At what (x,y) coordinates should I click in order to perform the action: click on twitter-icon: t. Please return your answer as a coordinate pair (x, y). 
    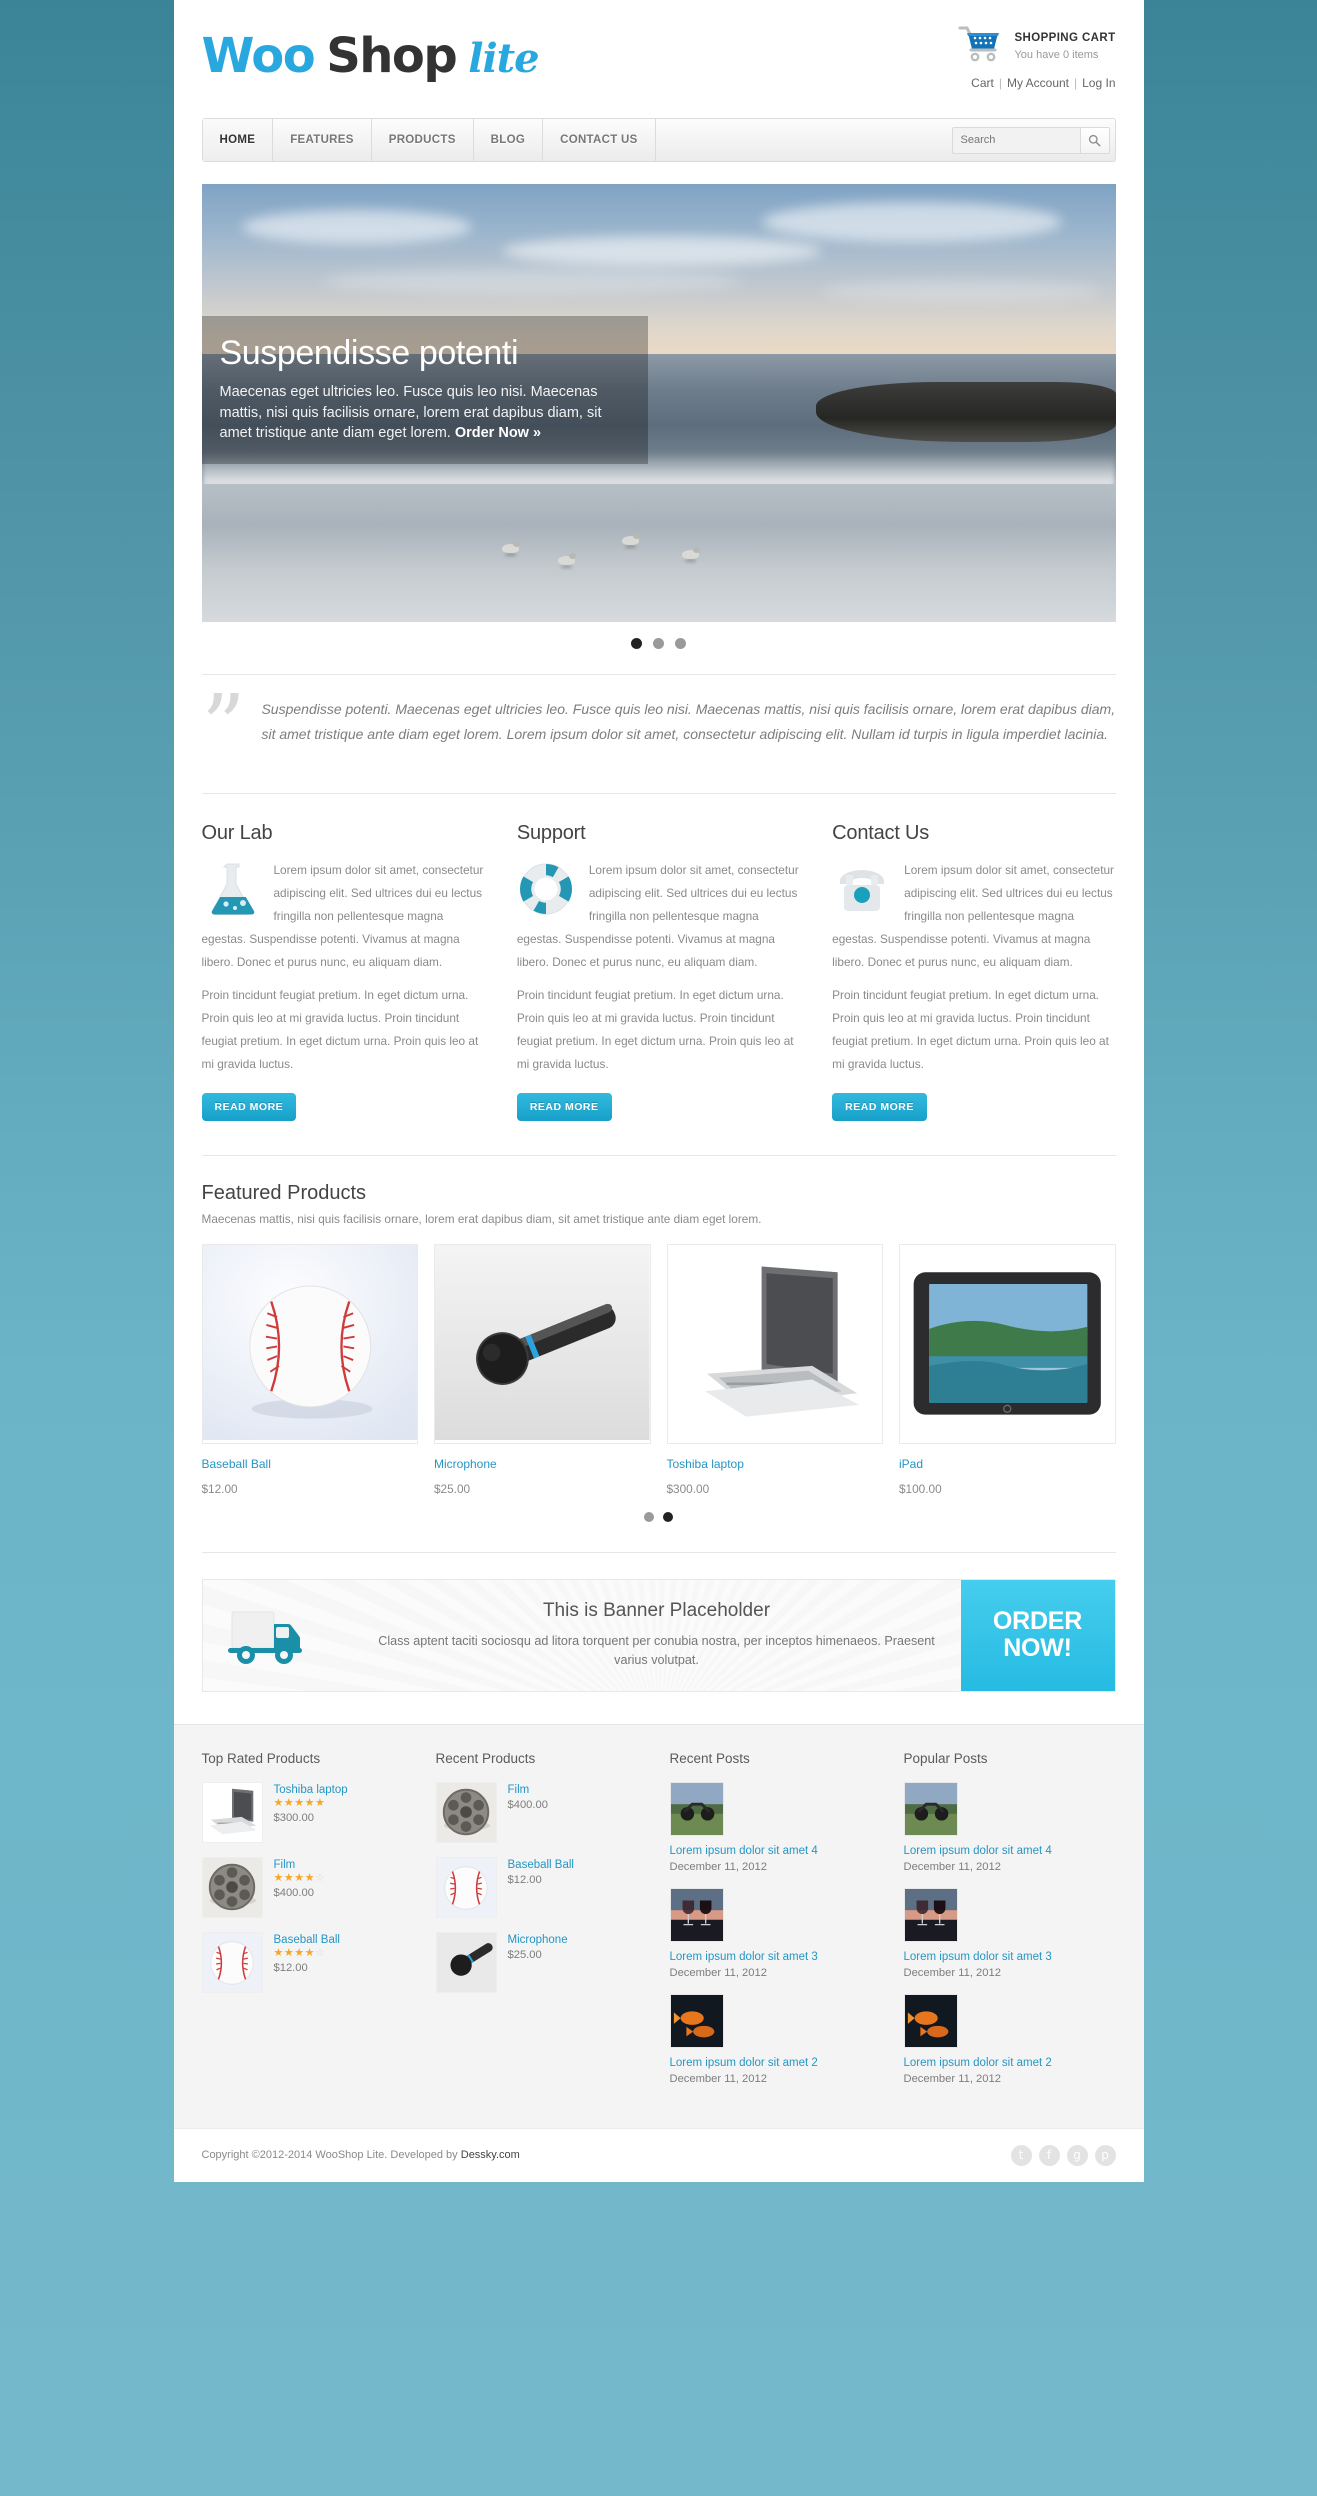
    Looking at the image, I should click on (1021, 2155).